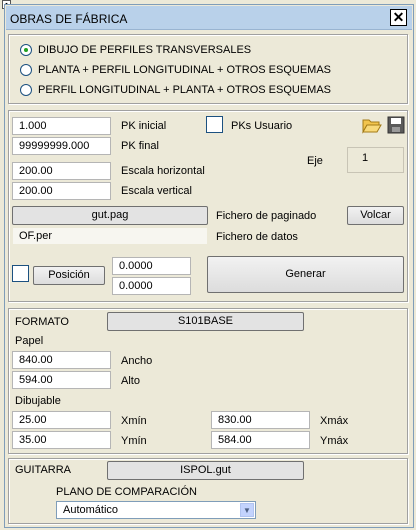  What do you see at coordinates (257, 237) in the screenshot?
I see `datos-label: Fichero de datos` at bounding box center [257, 237].